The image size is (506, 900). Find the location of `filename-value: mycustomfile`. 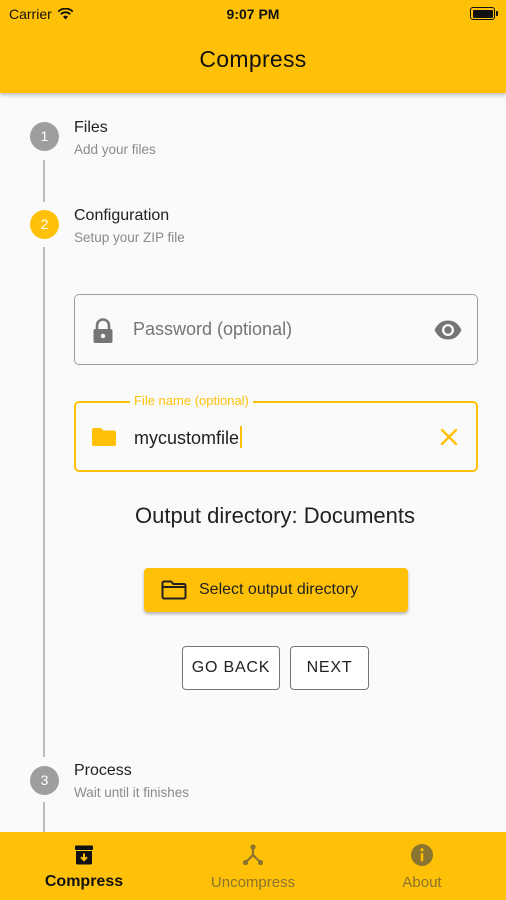

filename-value: mycustomfile is located at coordinates (187, 438).